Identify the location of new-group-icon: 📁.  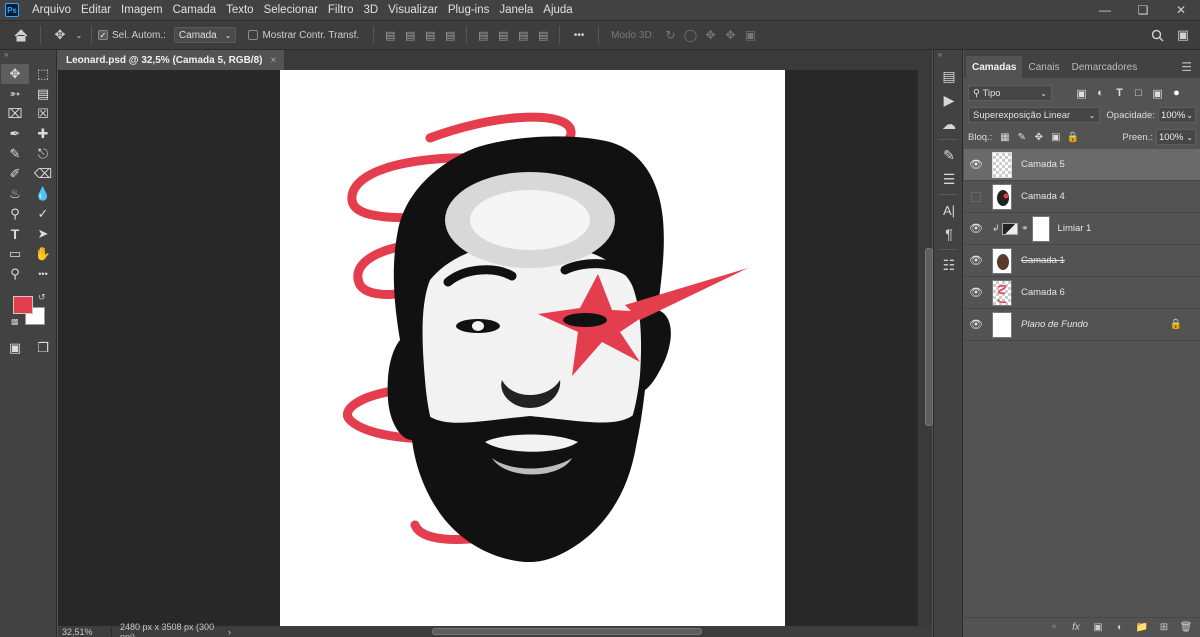
(1142, 628).